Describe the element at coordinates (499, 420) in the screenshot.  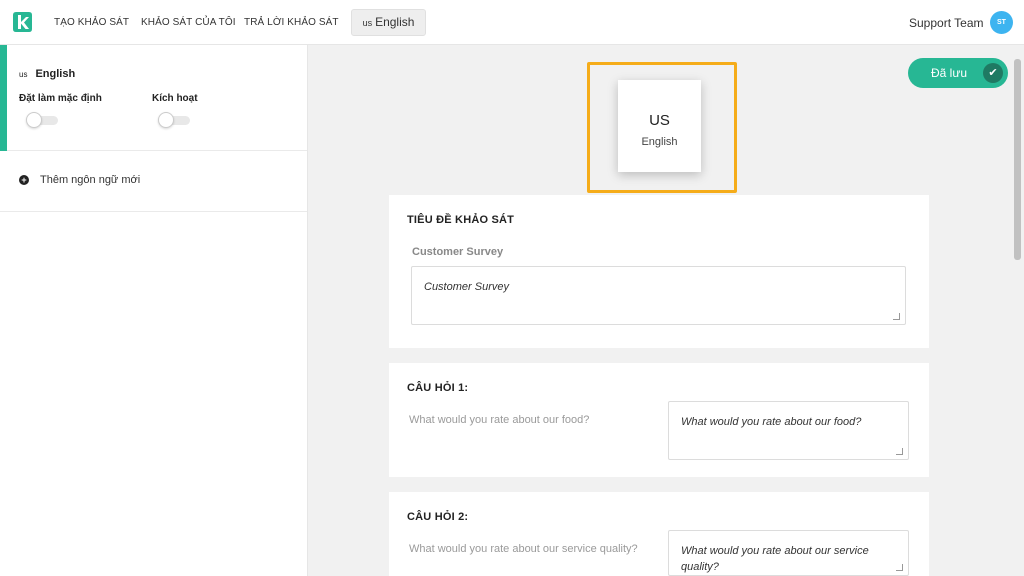
I see `question-1-original: What would you rate about our food?` at that location.